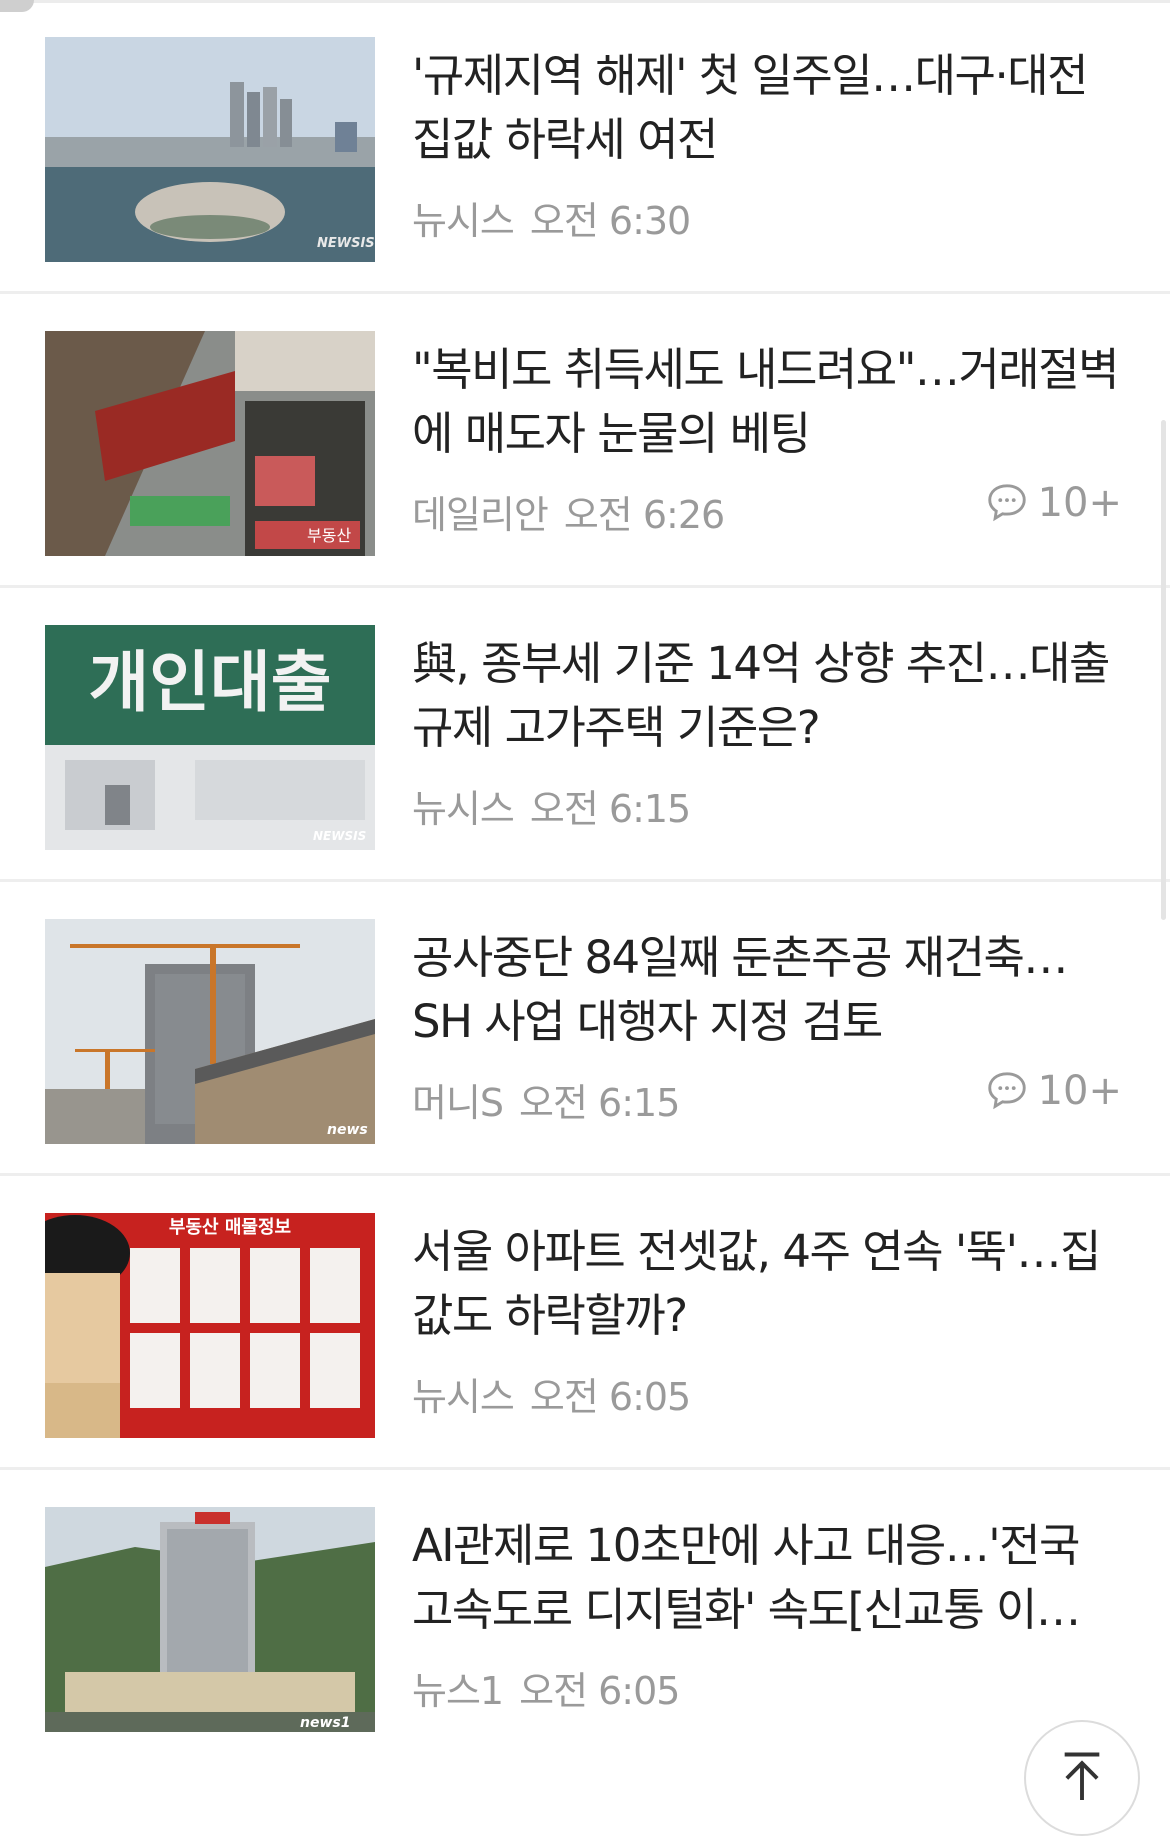 The width and height of the screenshot is (1170, 1836). What do you see at coordinates (210, 443) in the screenshot?
I see `article-thumbnail: 부동산` at bounding box center [210, 443].